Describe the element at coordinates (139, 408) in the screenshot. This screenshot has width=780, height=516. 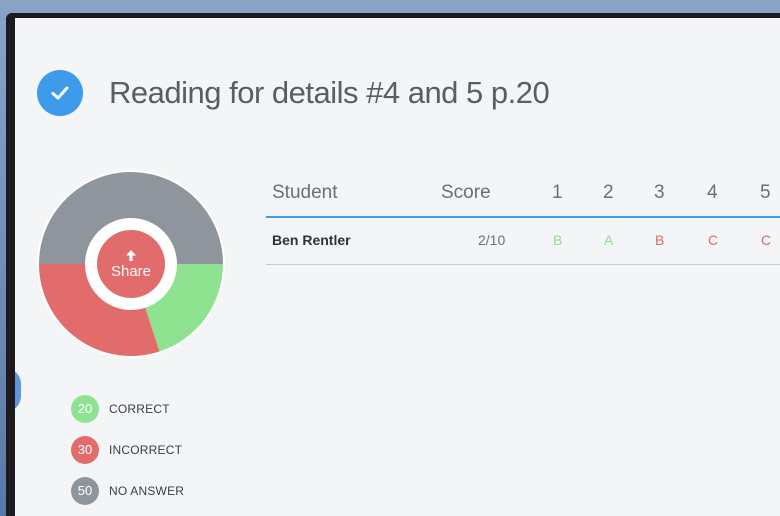
I see `legend-label-correct: CORRECT` at that location.